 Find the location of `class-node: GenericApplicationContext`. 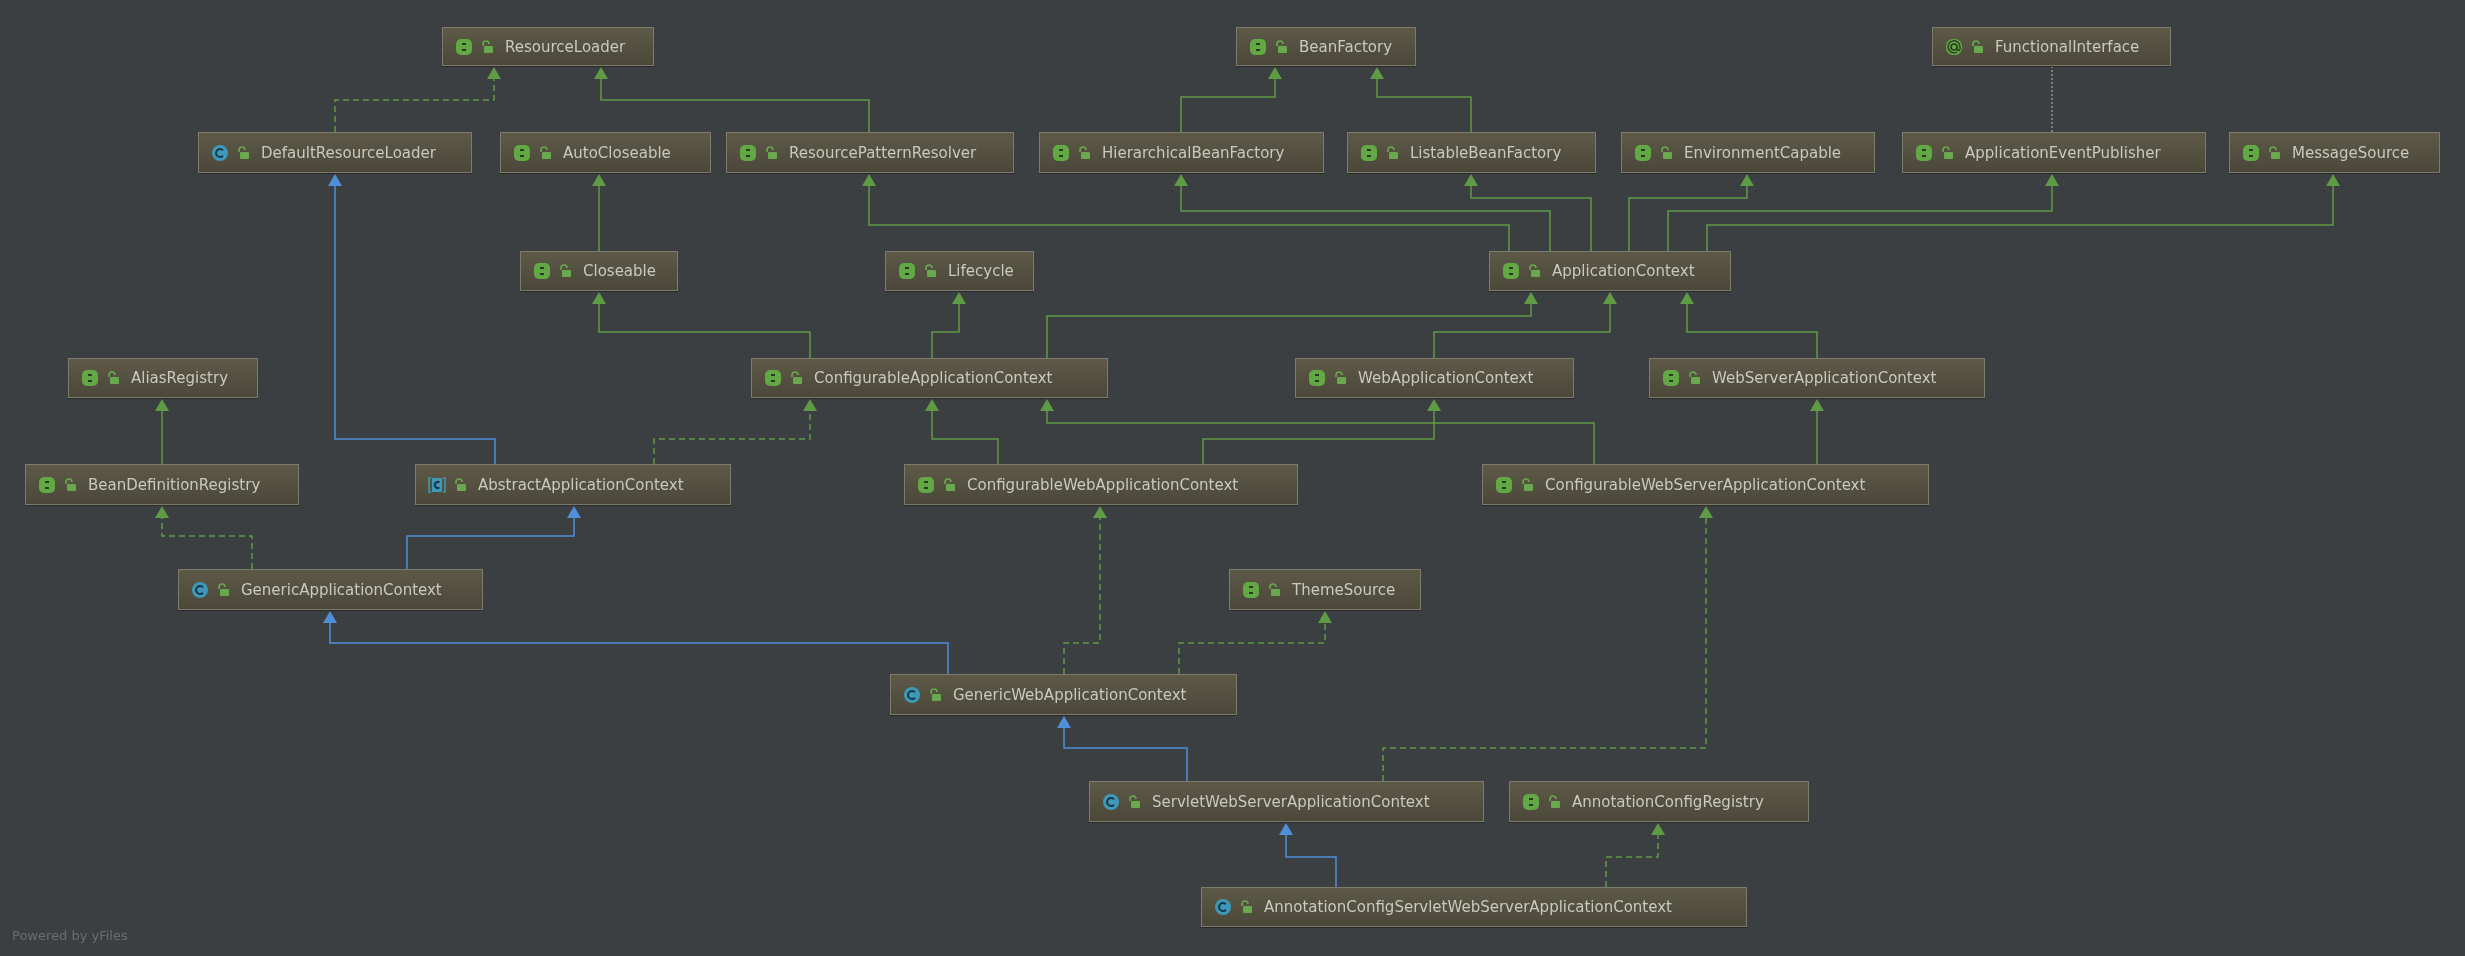

class-node: GenericApplicationContext is located at coordinates (330, 589).